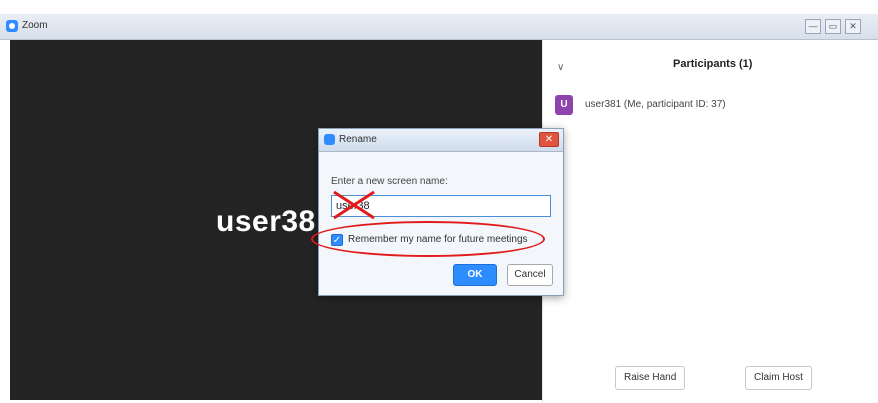 This screenshot has width=878, height=403. Describe the element at coordinates (560, 67) in the screenshot. I see `chevron-down-icon: ∨` at that location.